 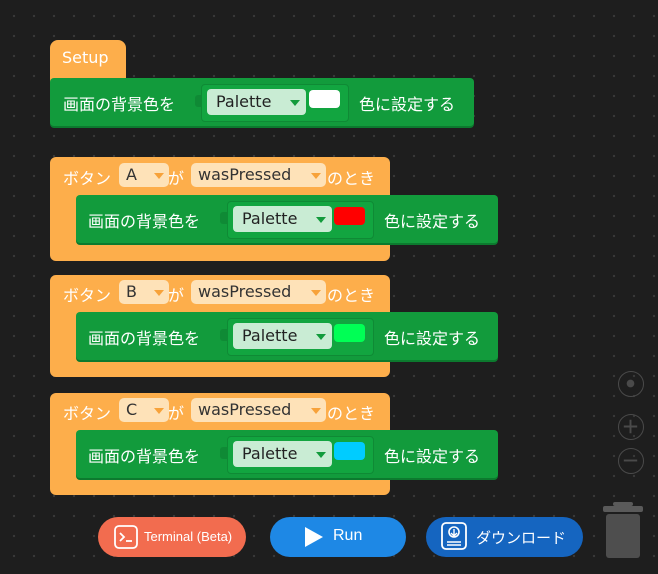 I want to click on color-swatch-cyan, so click(x=349, y=451).